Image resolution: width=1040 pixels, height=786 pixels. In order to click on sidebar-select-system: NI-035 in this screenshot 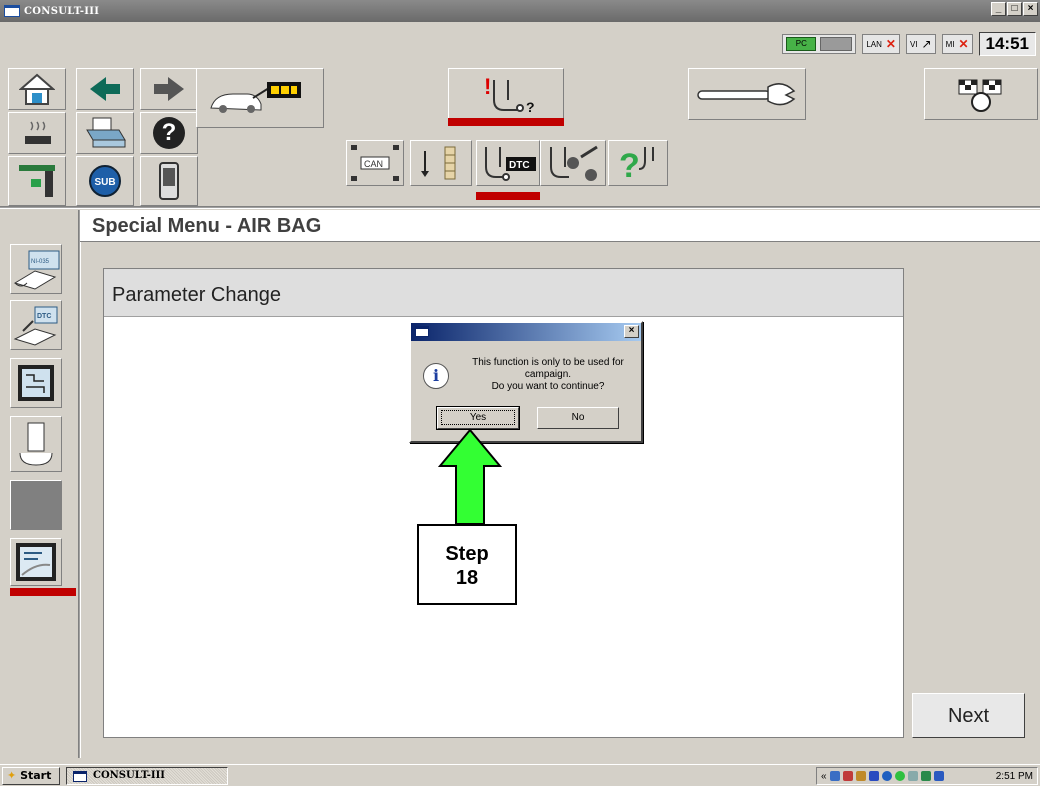, I will do `click(36, 269)`.